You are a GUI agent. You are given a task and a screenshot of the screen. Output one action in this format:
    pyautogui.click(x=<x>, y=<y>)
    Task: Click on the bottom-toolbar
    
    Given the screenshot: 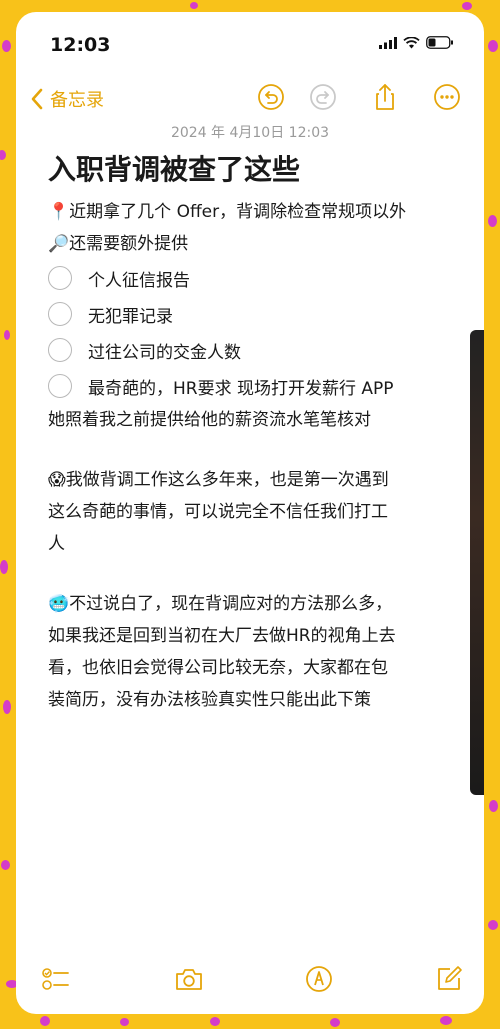 What is the action you would take?
    pyautogui.click(x=250, y=979)
    